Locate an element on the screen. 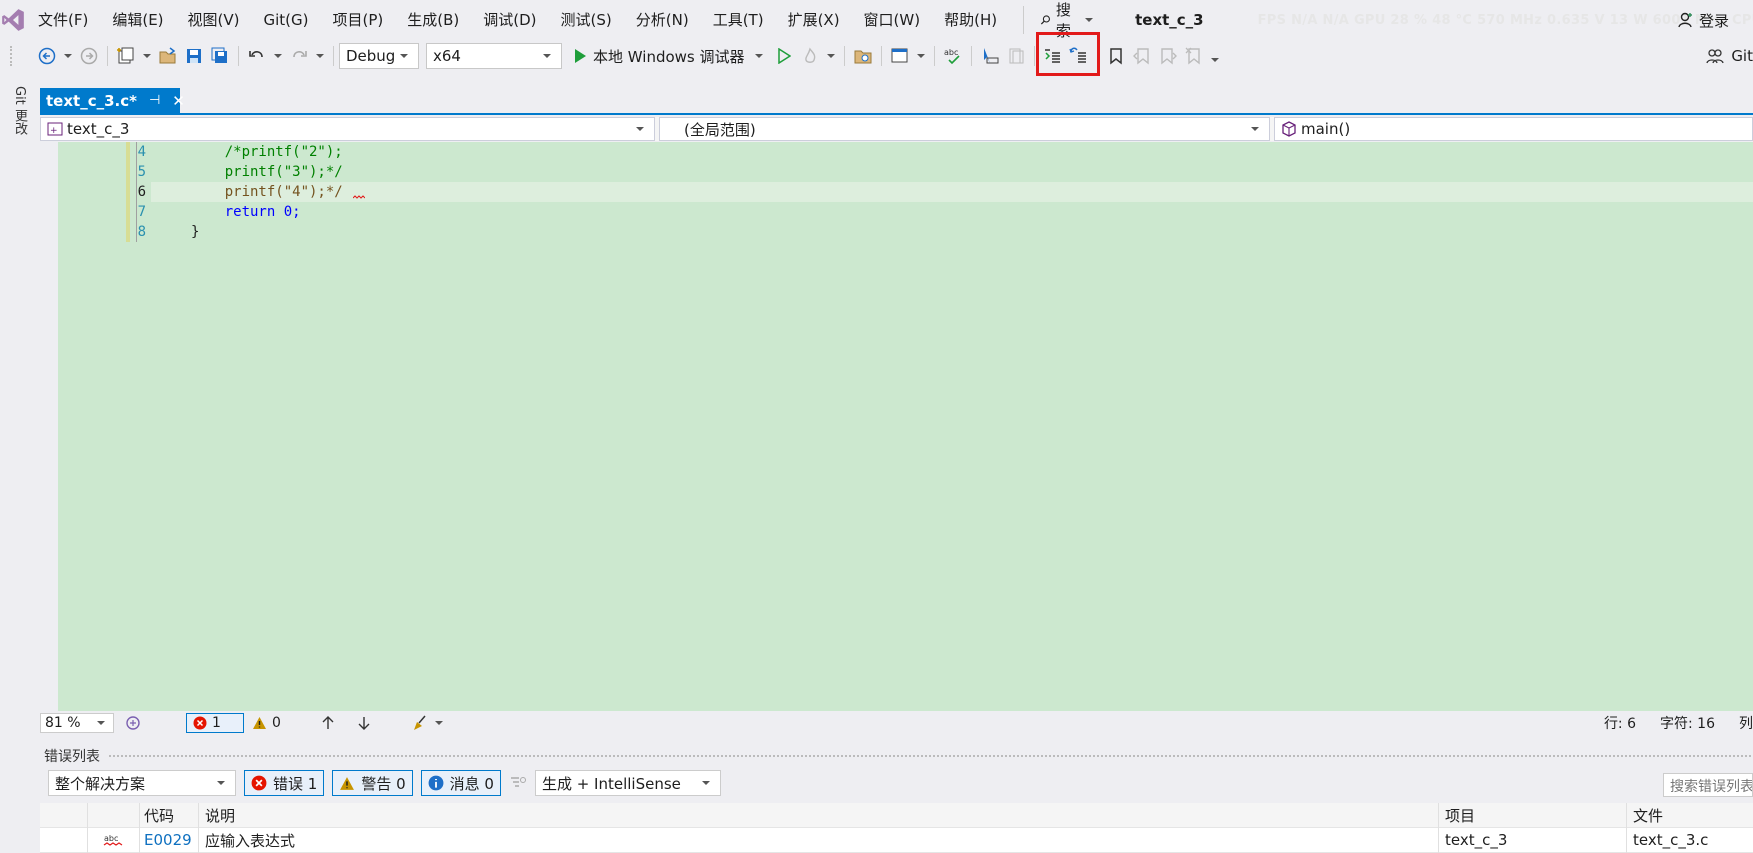 Image resolution: width=1753 pixels, height=853 pixels. menu-analyze: 分析(N) is located at coordinates (662, 20).